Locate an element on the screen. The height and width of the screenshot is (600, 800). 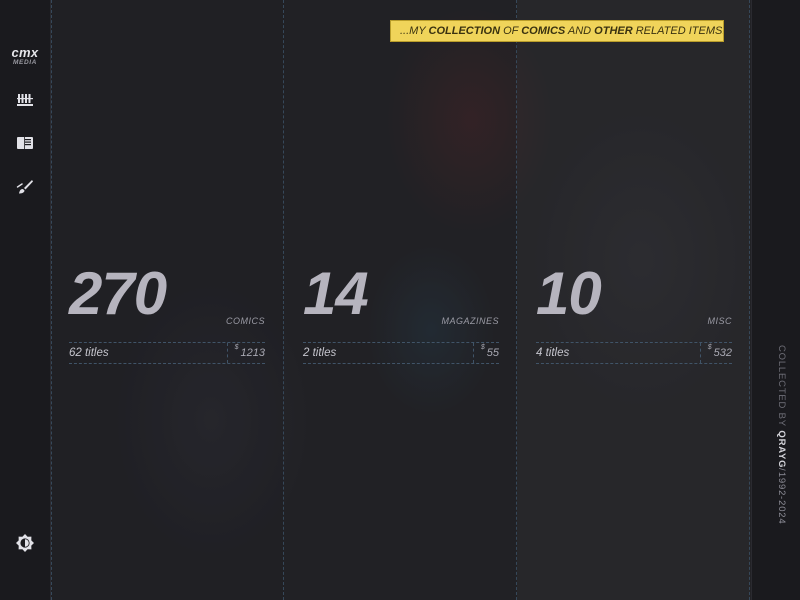
stat-count: 10 is located at coordinates (569, 293).